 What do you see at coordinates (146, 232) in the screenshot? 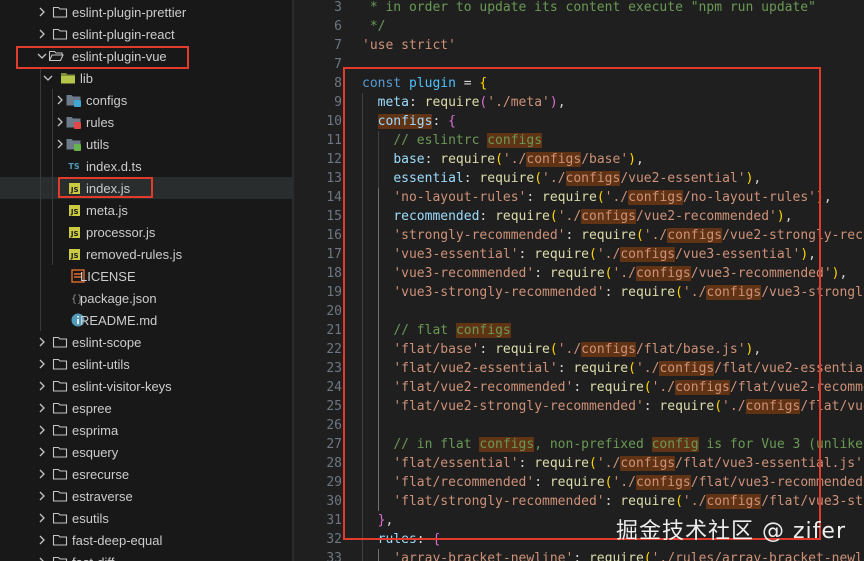
I see `explorer-file: JS processor.js` at bounding box center [146, 232].